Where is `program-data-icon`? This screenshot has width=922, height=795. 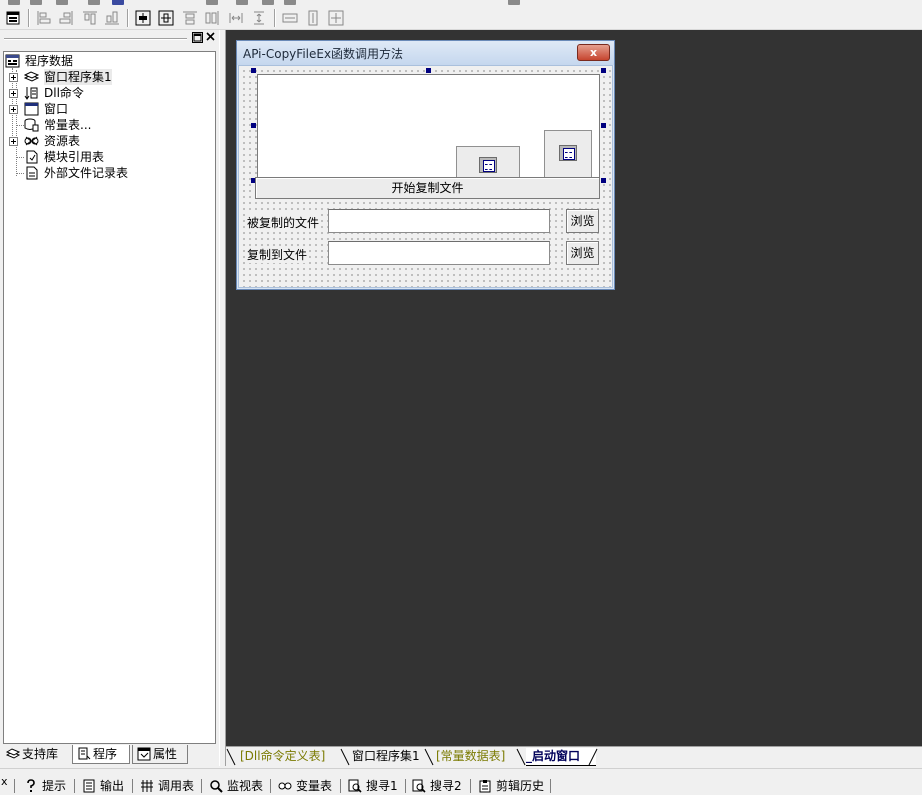
program-data-icon is located at coordinates (12, 61).